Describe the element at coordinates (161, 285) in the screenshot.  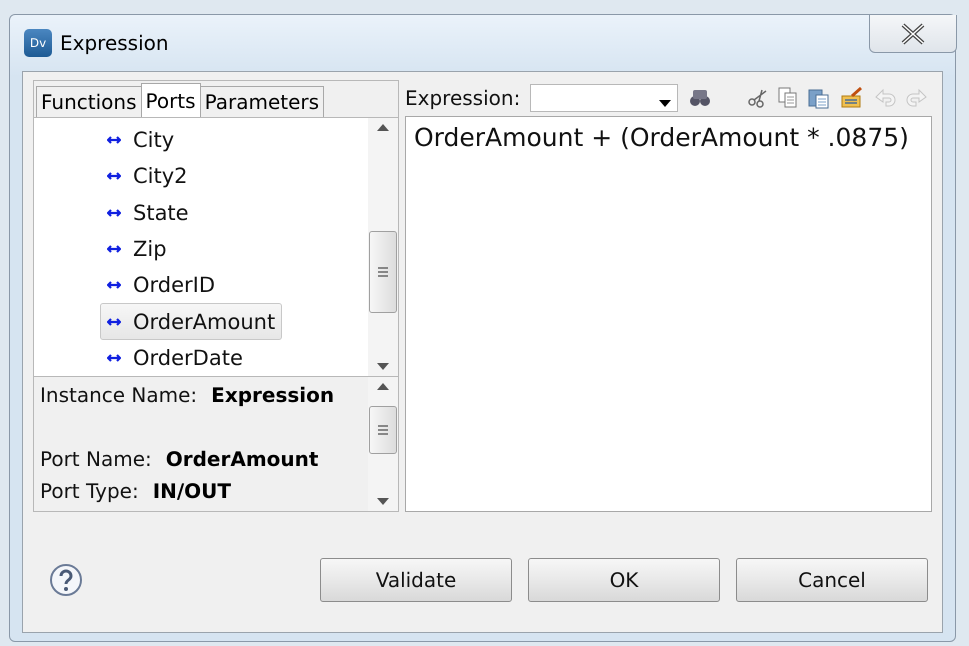
I see `port-item: OrderID` at that location.